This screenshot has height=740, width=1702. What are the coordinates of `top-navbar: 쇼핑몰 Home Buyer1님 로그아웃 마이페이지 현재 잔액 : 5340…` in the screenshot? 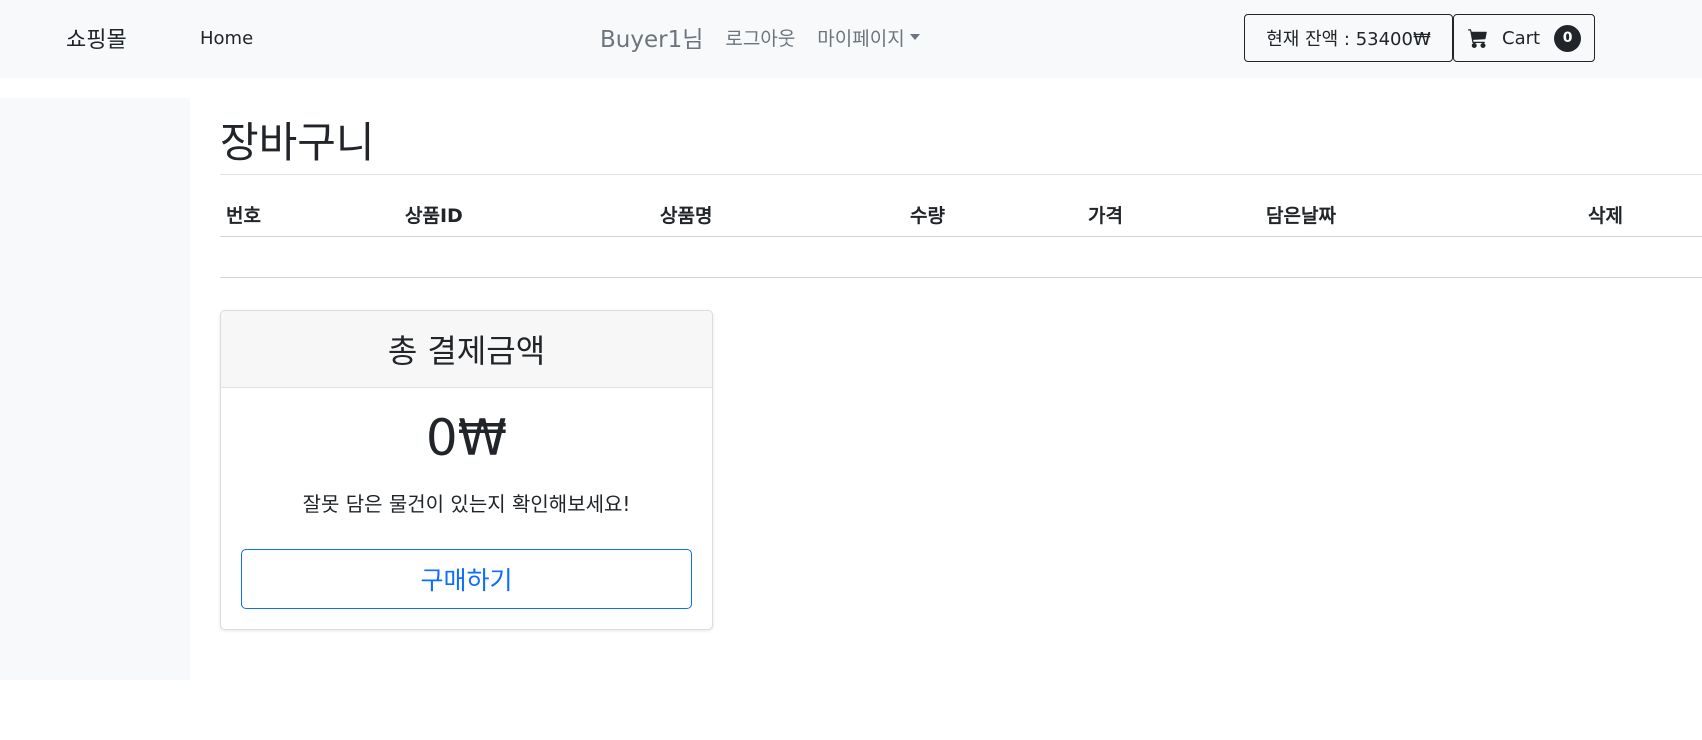 It's located at (851, 39).